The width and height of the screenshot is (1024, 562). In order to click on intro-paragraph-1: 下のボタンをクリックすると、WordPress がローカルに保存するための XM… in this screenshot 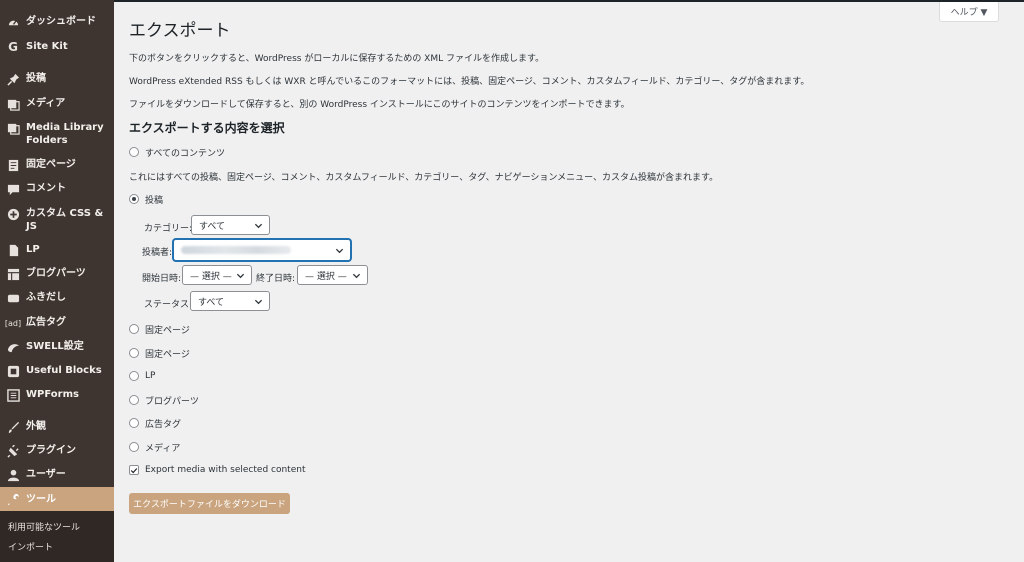, I will do `click(337, 59)`.